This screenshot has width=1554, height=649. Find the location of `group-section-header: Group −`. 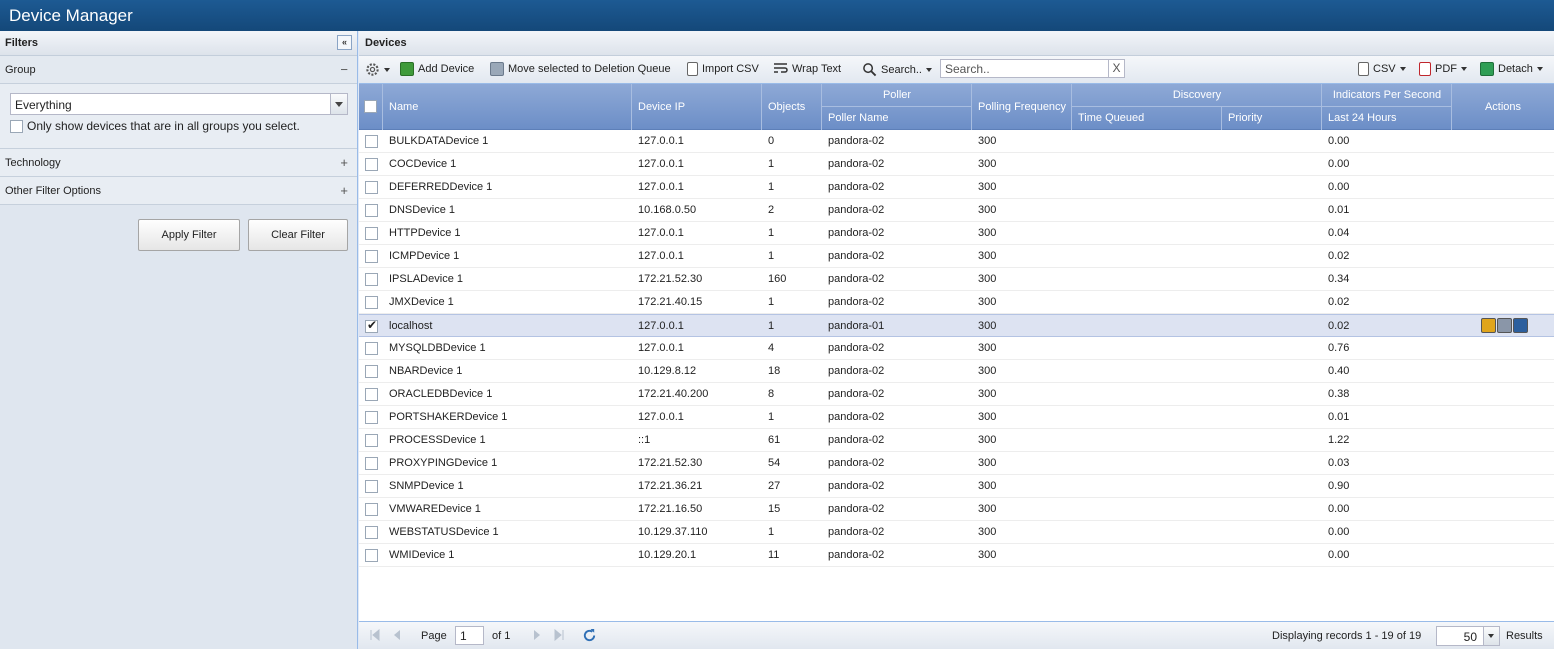

group-section-header: Group − is located at coordinates (178, 70).